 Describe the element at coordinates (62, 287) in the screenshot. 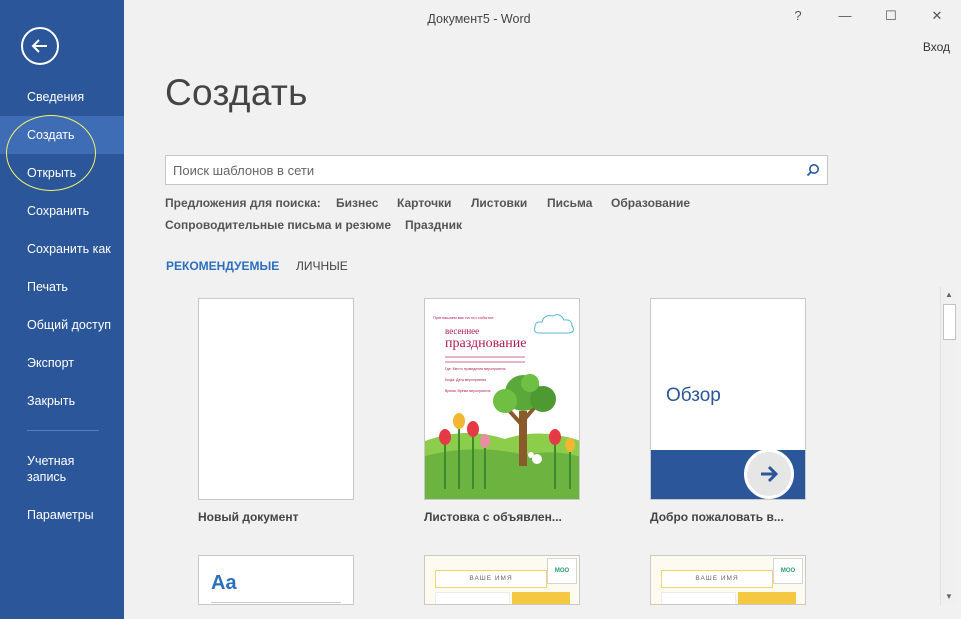

I see `nav-item-print: Печать` at that location.